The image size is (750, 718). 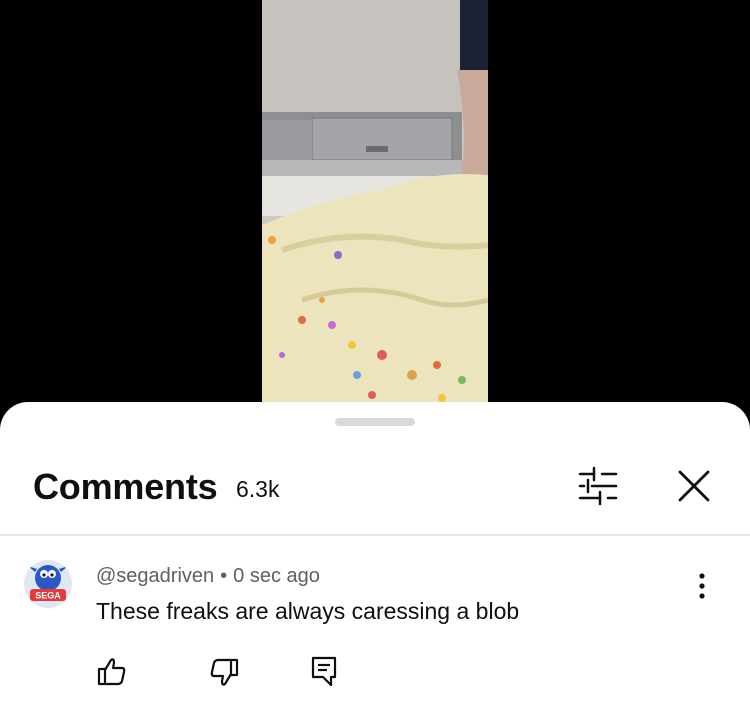 I want to click on comment-more-button, so click(x=702, y=586).